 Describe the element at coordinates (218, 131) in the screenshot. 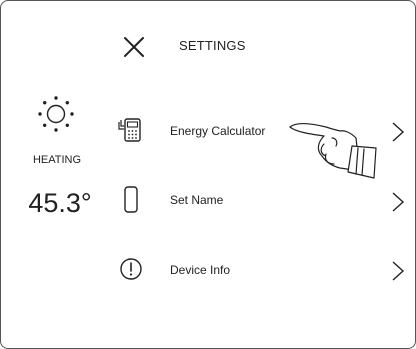

I see `menu-item-label: Energy Calculator` at that location.